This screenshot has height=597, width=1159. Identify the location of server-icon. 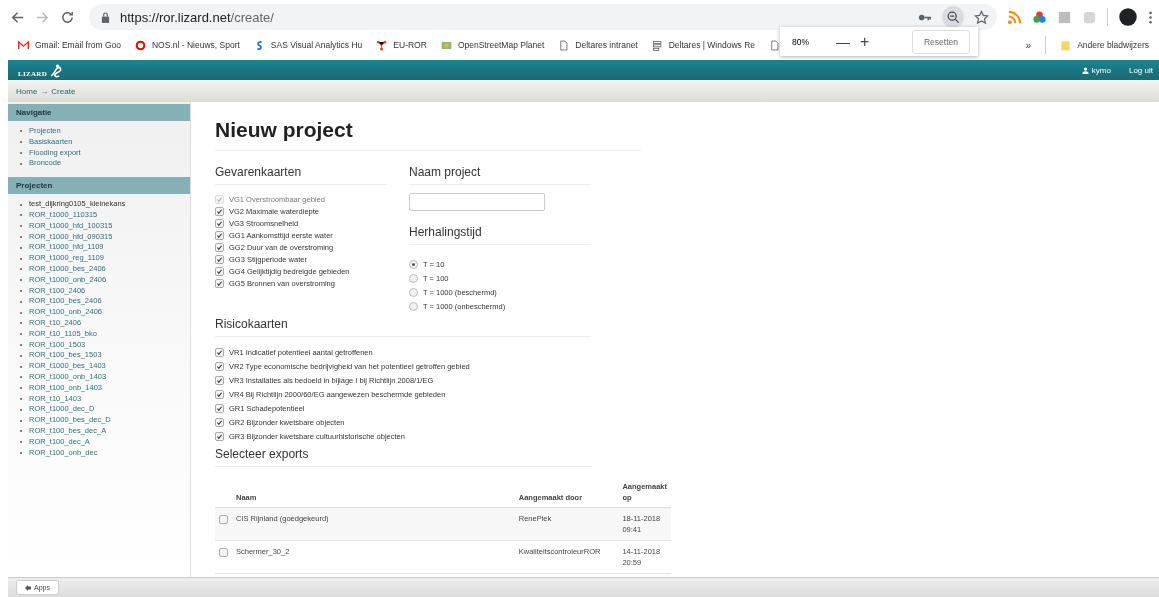
(657, 45).